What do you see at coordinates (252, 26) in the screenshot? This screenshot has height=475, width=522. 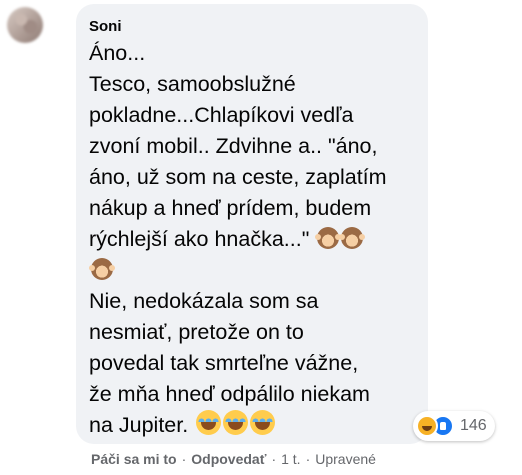 I see `comment-author: Soni` at bounding box center [252, 26].